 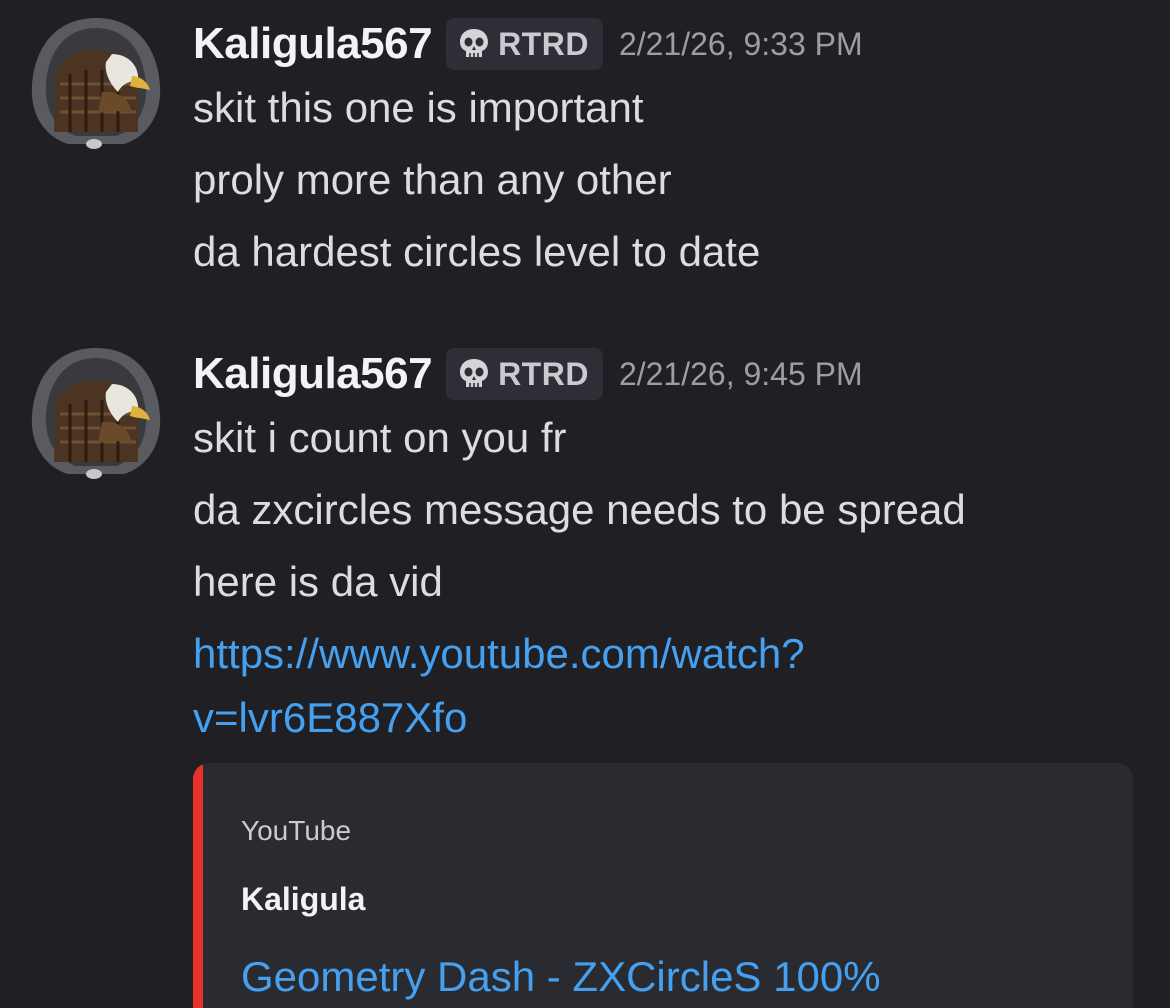 I want to click on embed-provider: YouTube, so click(x=296, y=831).